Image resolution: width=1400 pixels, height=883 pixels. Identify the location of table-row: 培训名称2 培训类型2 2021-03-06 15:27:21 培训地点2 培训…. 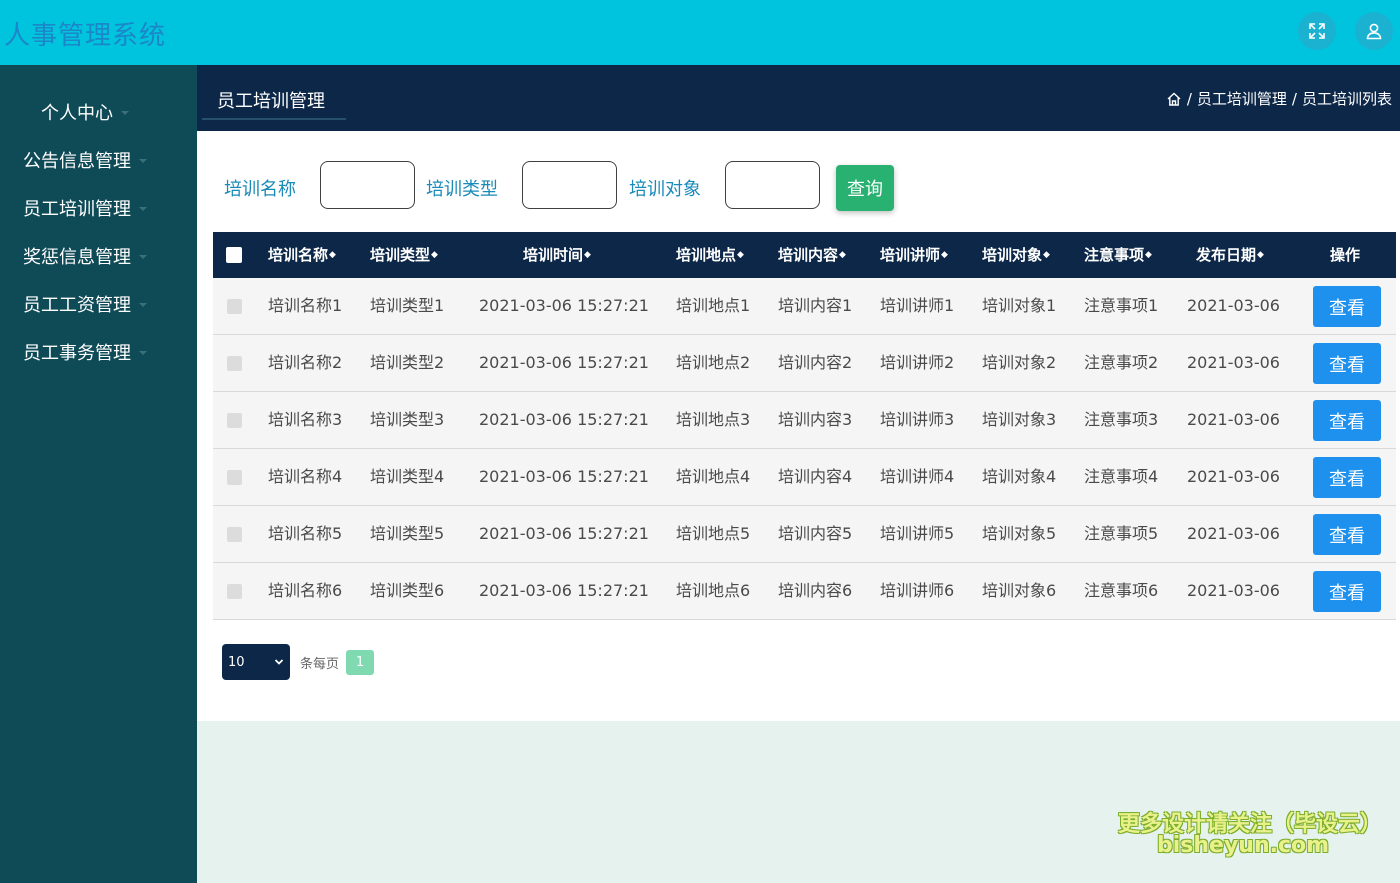
(804, 363).